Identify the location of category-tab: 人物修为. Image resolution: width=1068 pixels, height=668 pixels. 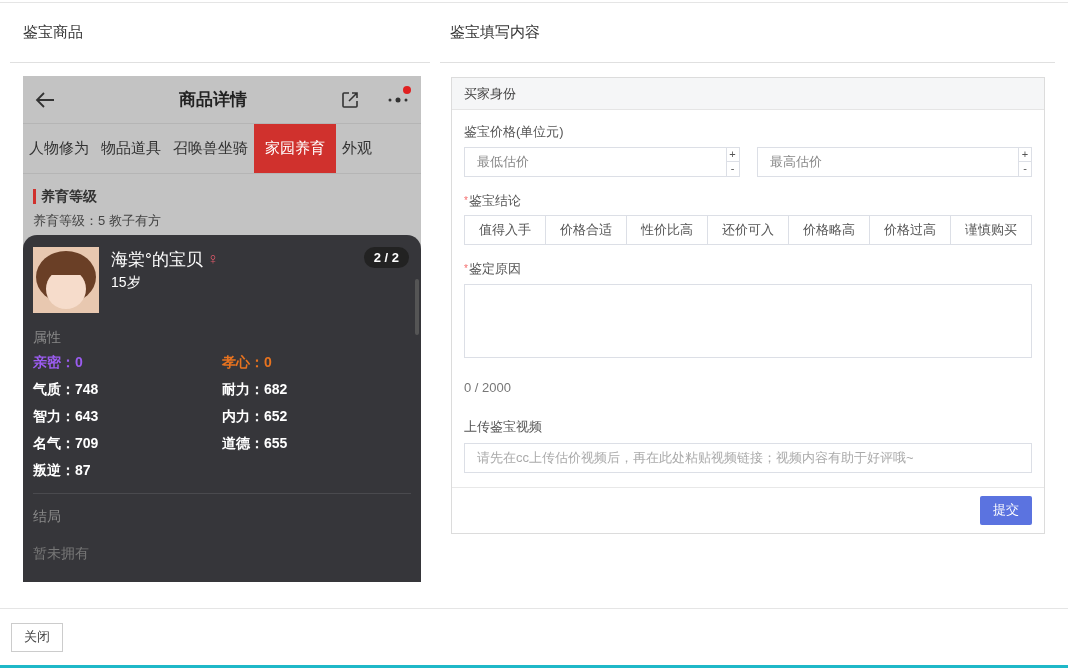
(59, 148).